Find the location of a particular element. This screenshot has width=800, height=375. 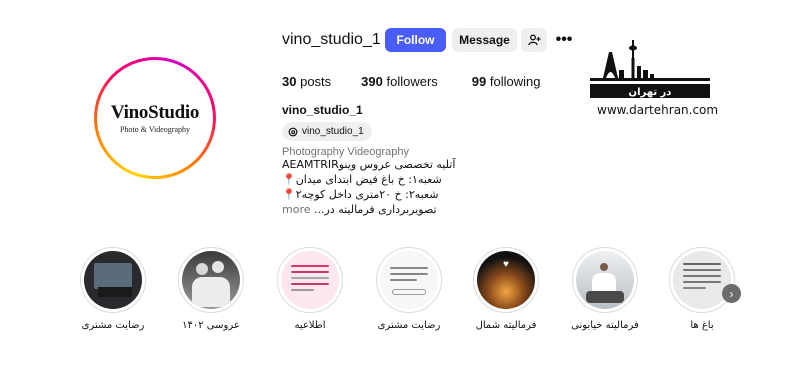

posts-label: posts is located at coordinates (316, 81).